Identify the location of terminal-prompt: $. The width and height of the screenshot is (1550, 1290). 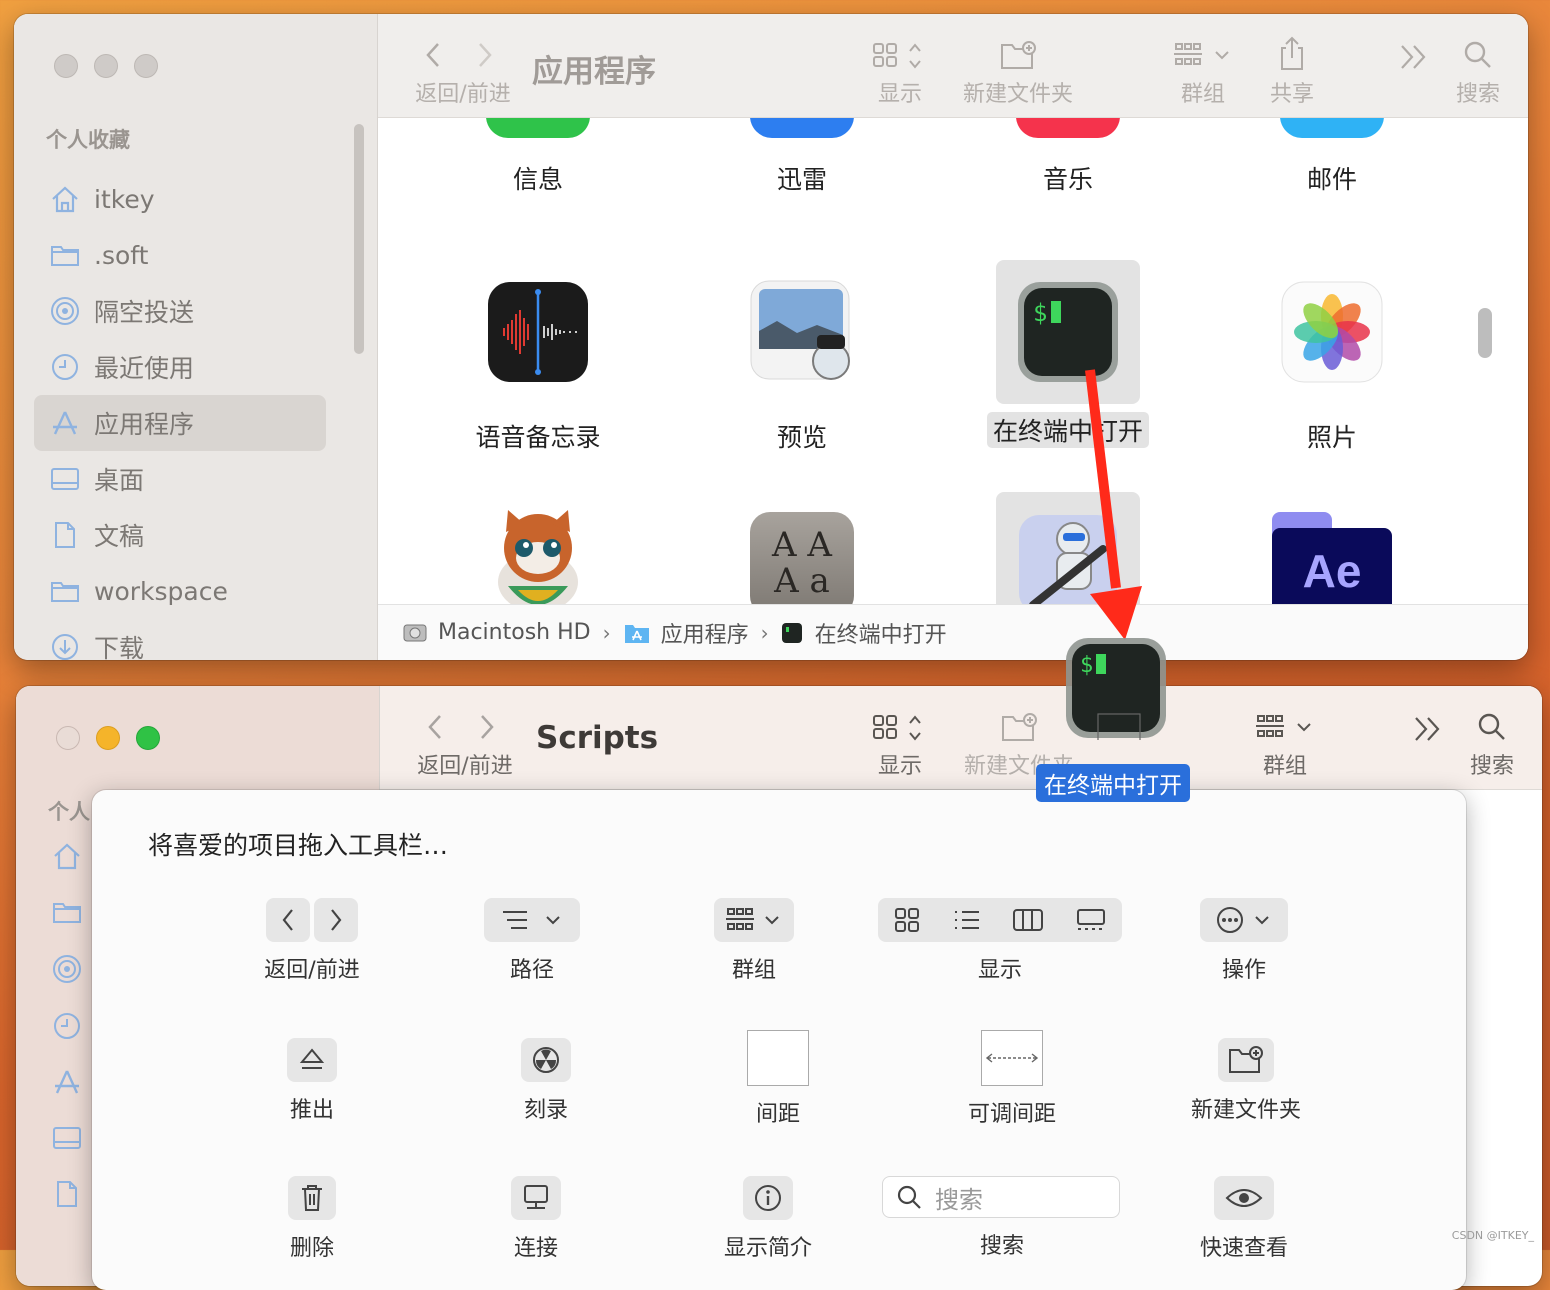
(1086, 665).